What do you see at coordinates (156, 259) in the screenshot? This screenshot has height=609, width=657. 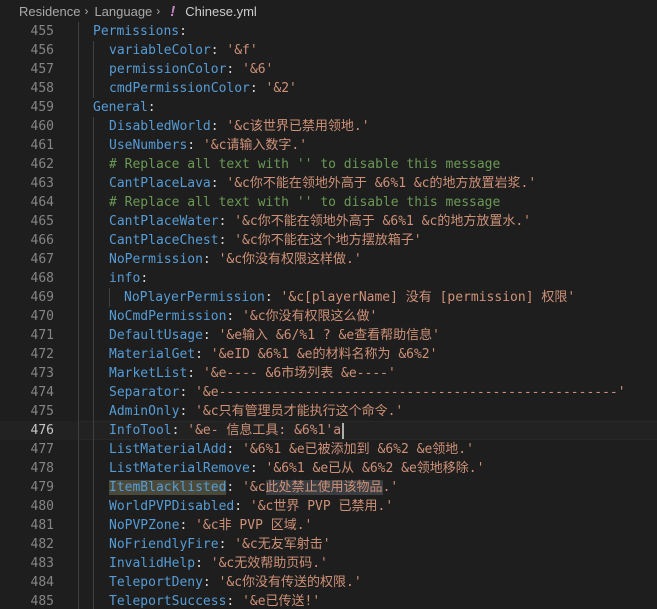 I see `yaml-key: NoPermission` at bounding box center [156, 259].